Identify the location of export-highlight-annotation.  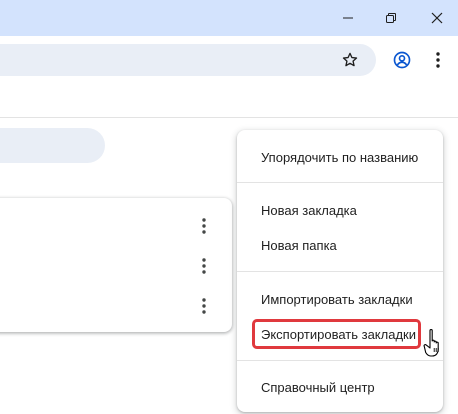
(336, 334).